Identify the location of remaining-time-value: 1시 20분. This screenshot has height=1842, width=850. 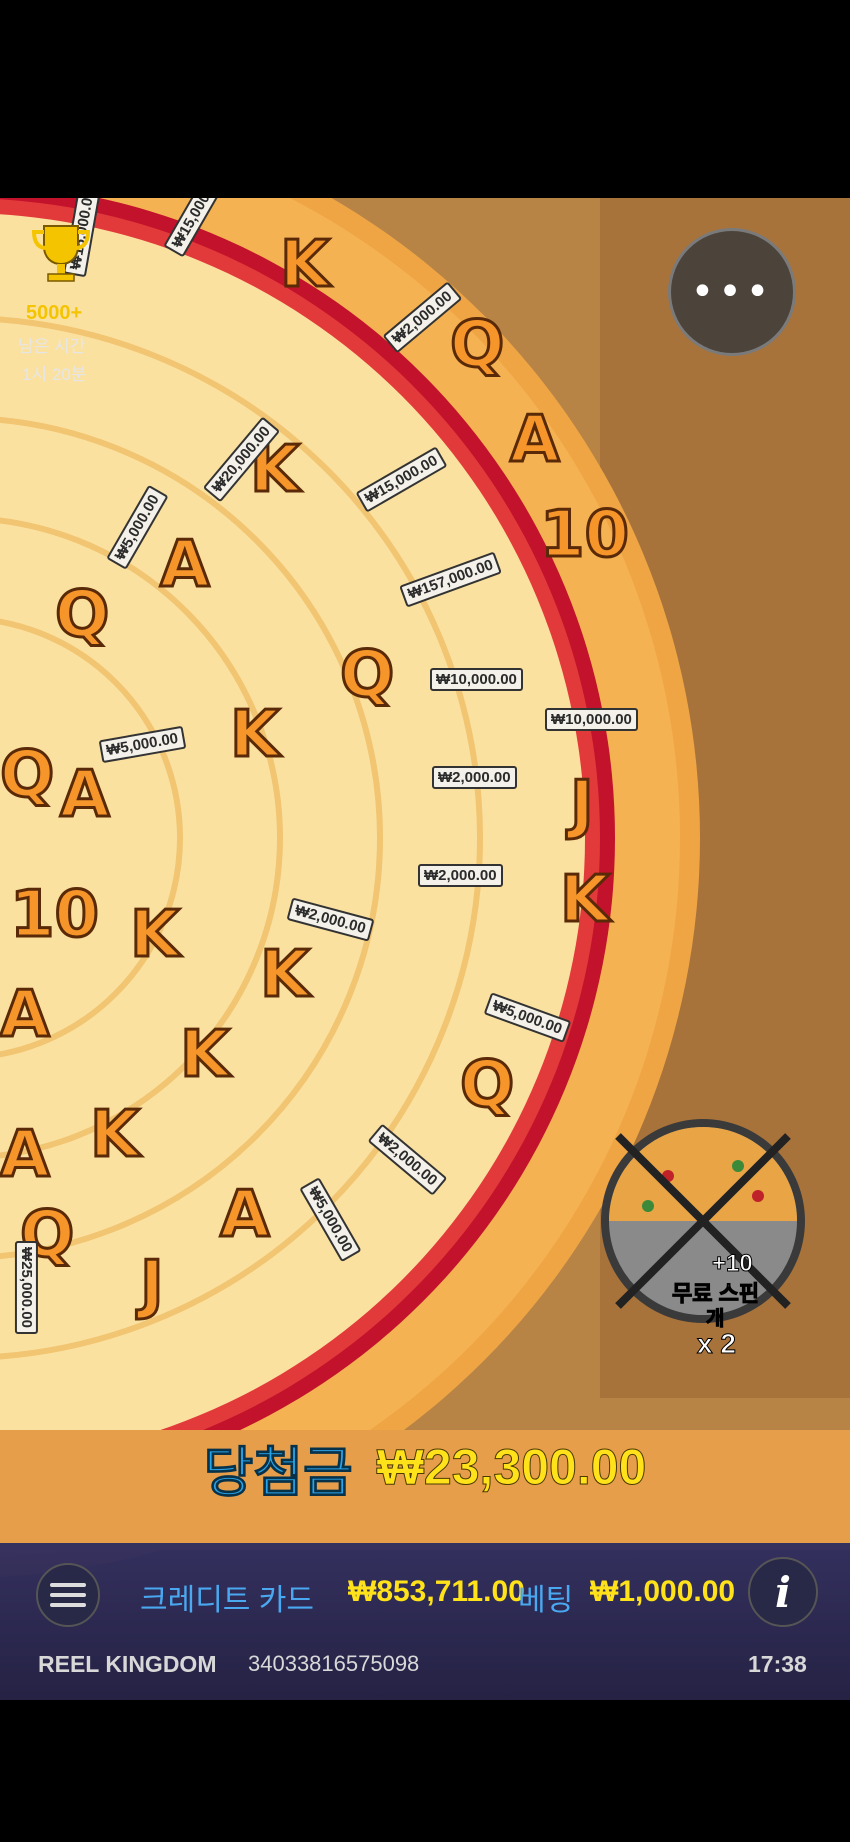
(54, 374).